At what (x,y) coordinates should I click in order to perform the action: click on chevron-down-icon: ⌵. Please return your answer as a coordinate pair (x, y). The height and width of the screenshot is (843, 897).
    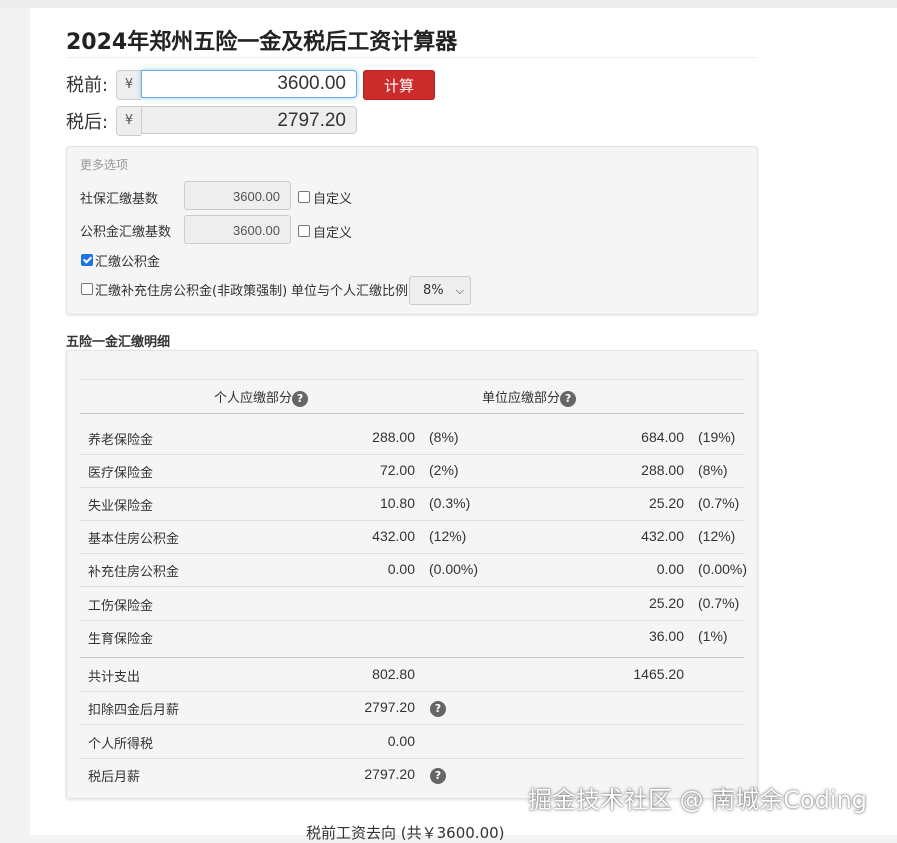
    Looking at the image, I should click on (459, 290).